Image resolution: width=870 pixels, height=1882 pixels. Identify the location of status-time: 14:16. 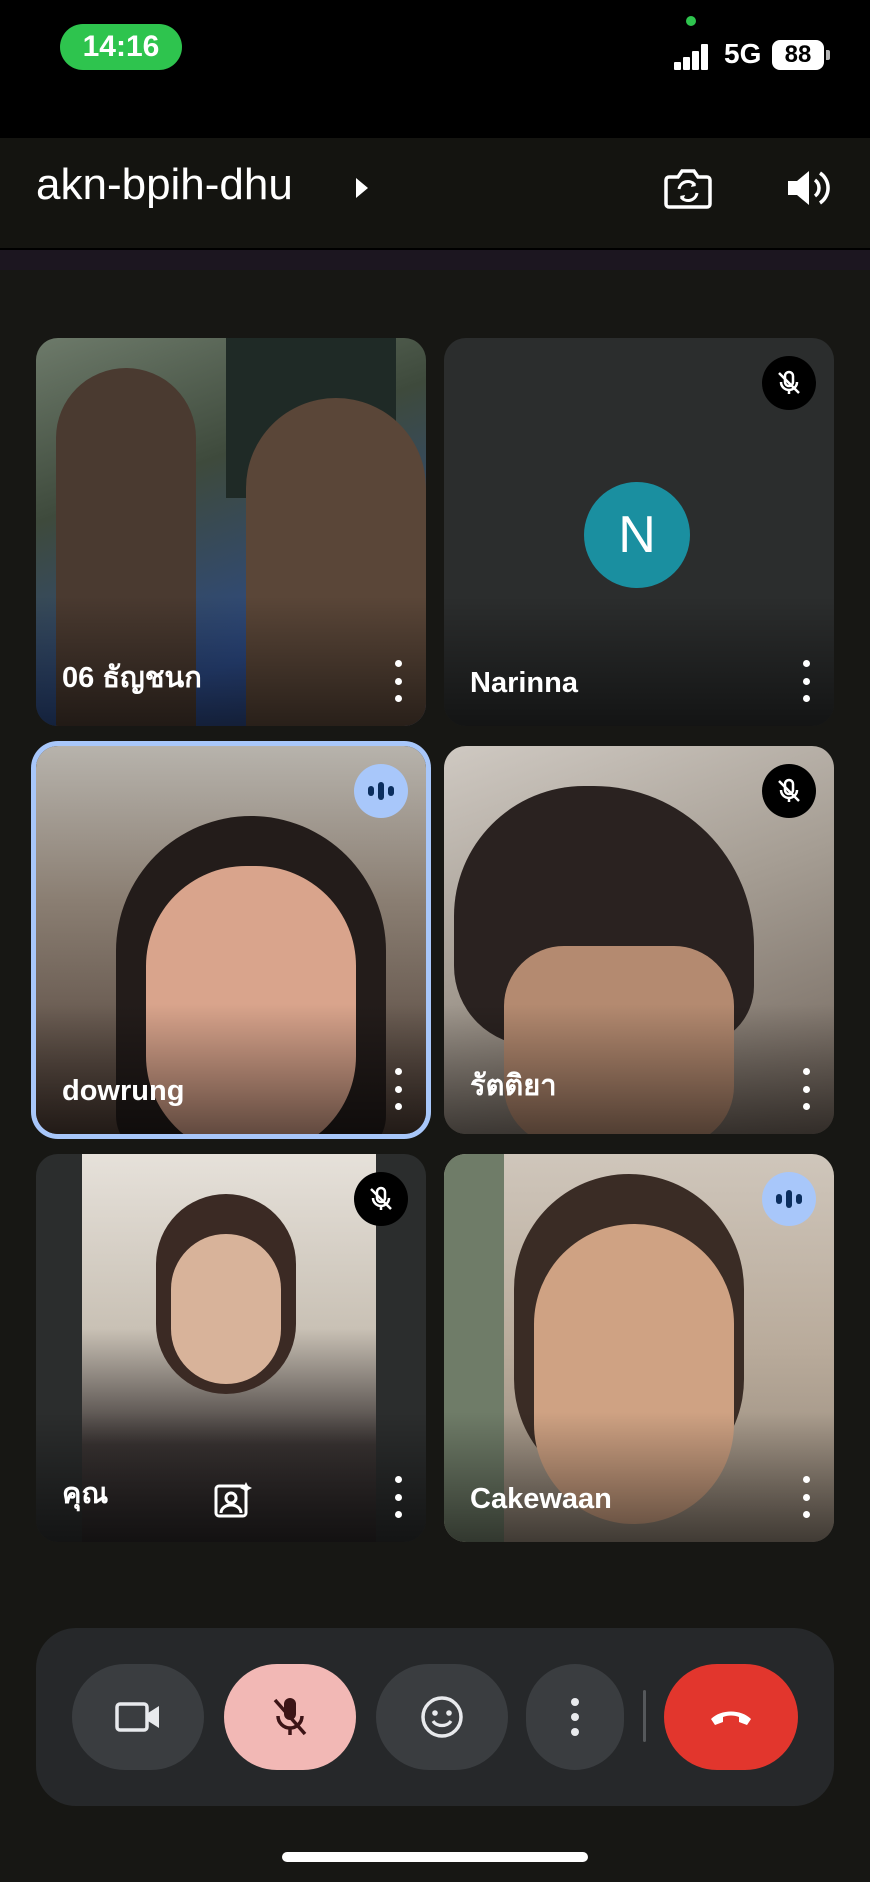
(121, 47).